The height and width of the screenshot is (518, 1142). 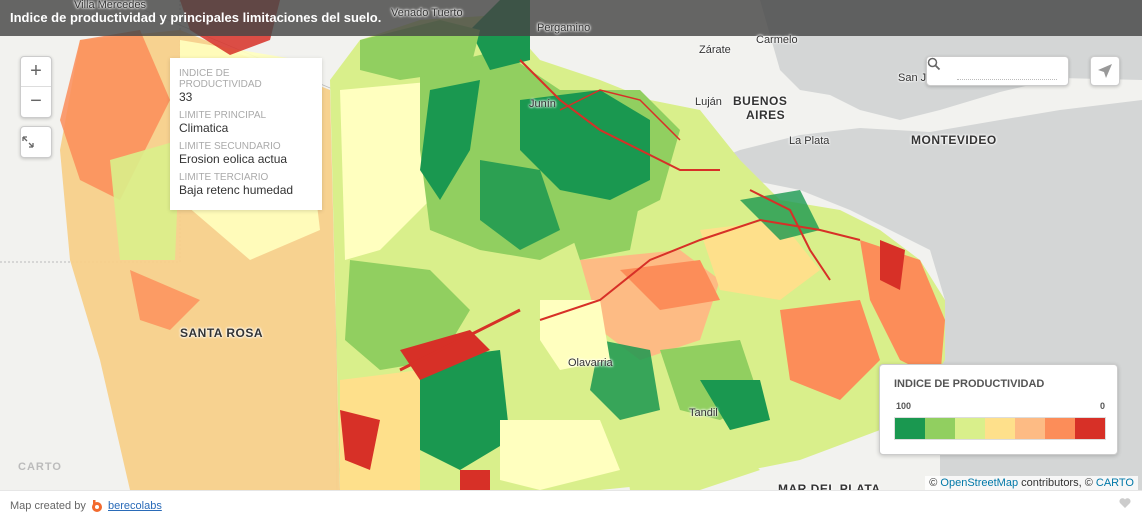 What do you see at coordinates (703, 413) in the screenshot?
I see `city-label-tandil: Tandil` at bounding box center [703, 413].